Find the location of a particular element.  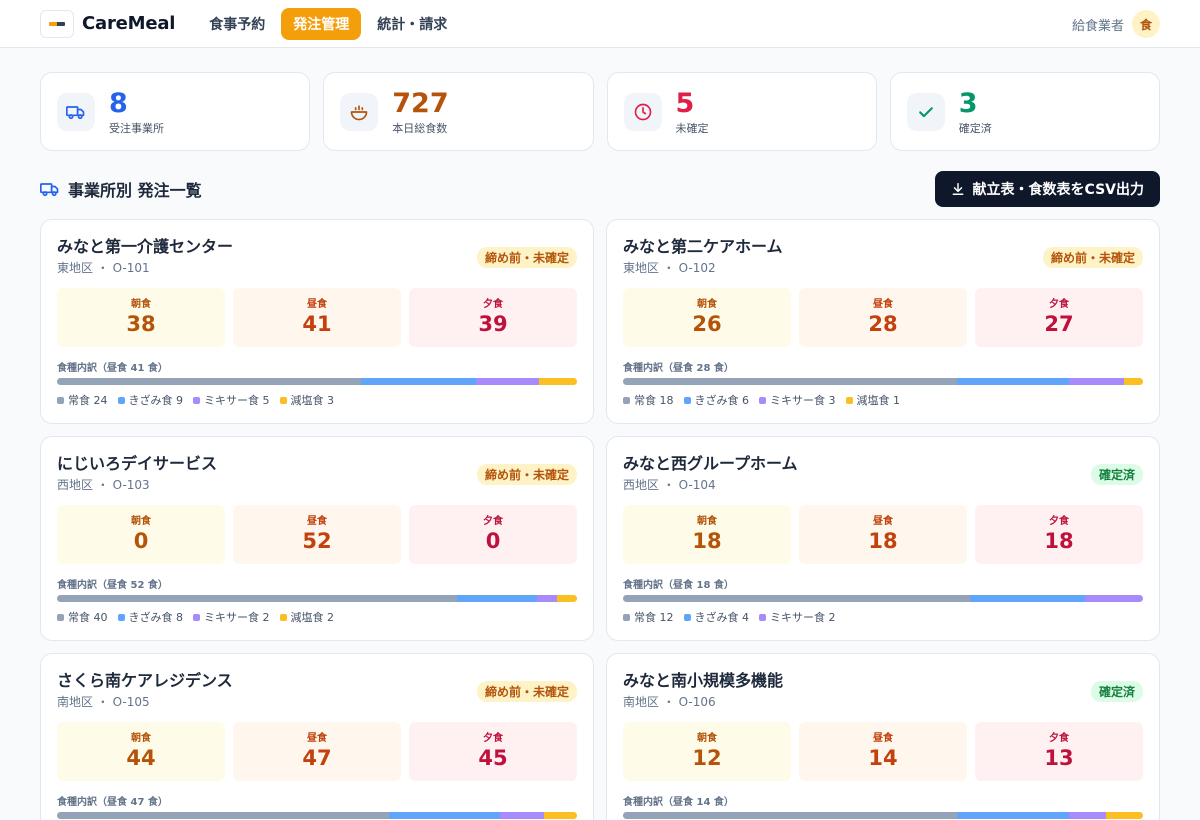

avatar: 食 is located at coordinates (1146, 24).